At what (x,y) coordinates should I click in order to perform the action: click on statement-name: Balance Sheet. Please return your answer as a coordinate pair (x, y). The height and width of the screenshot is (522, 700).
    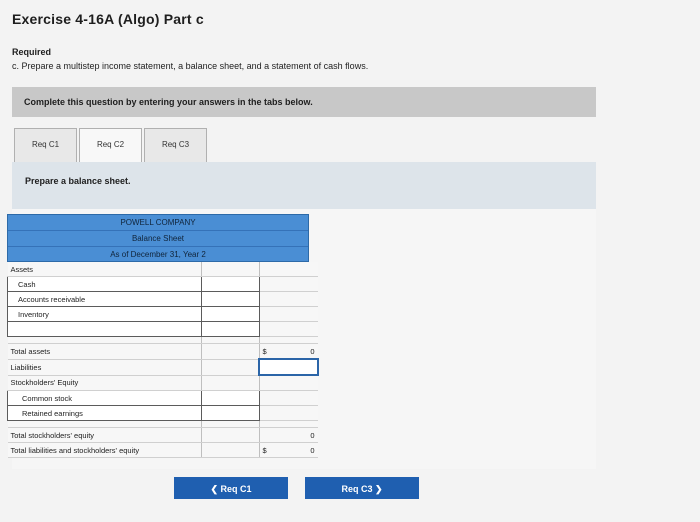
    Looking at the image, I should click on (158, 239).